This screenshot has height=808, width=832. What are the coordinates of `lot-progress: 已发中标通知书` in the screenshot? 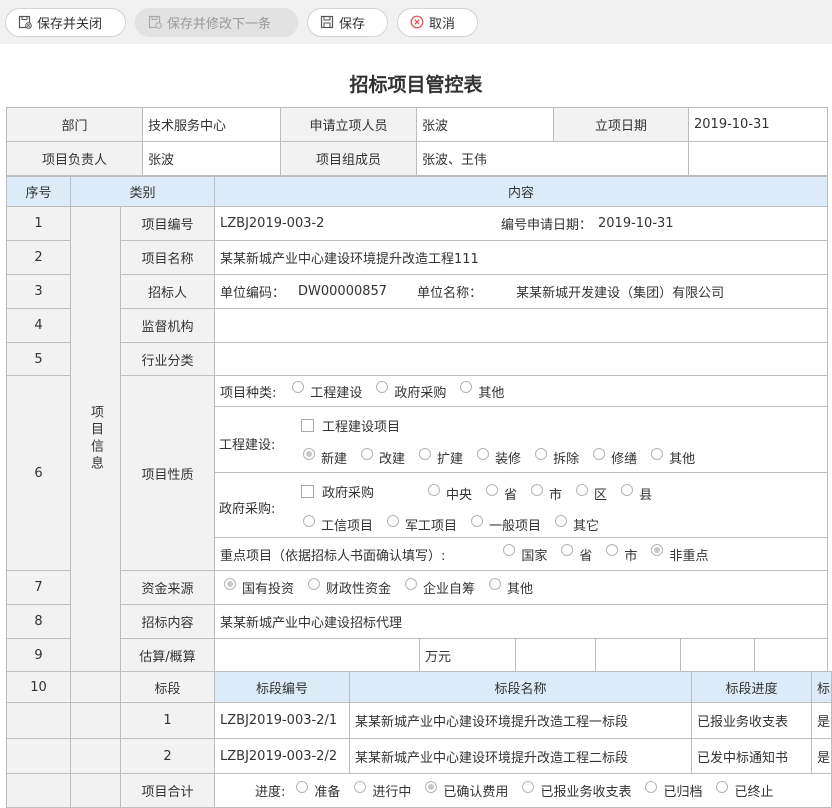 It's located at (751, 756).